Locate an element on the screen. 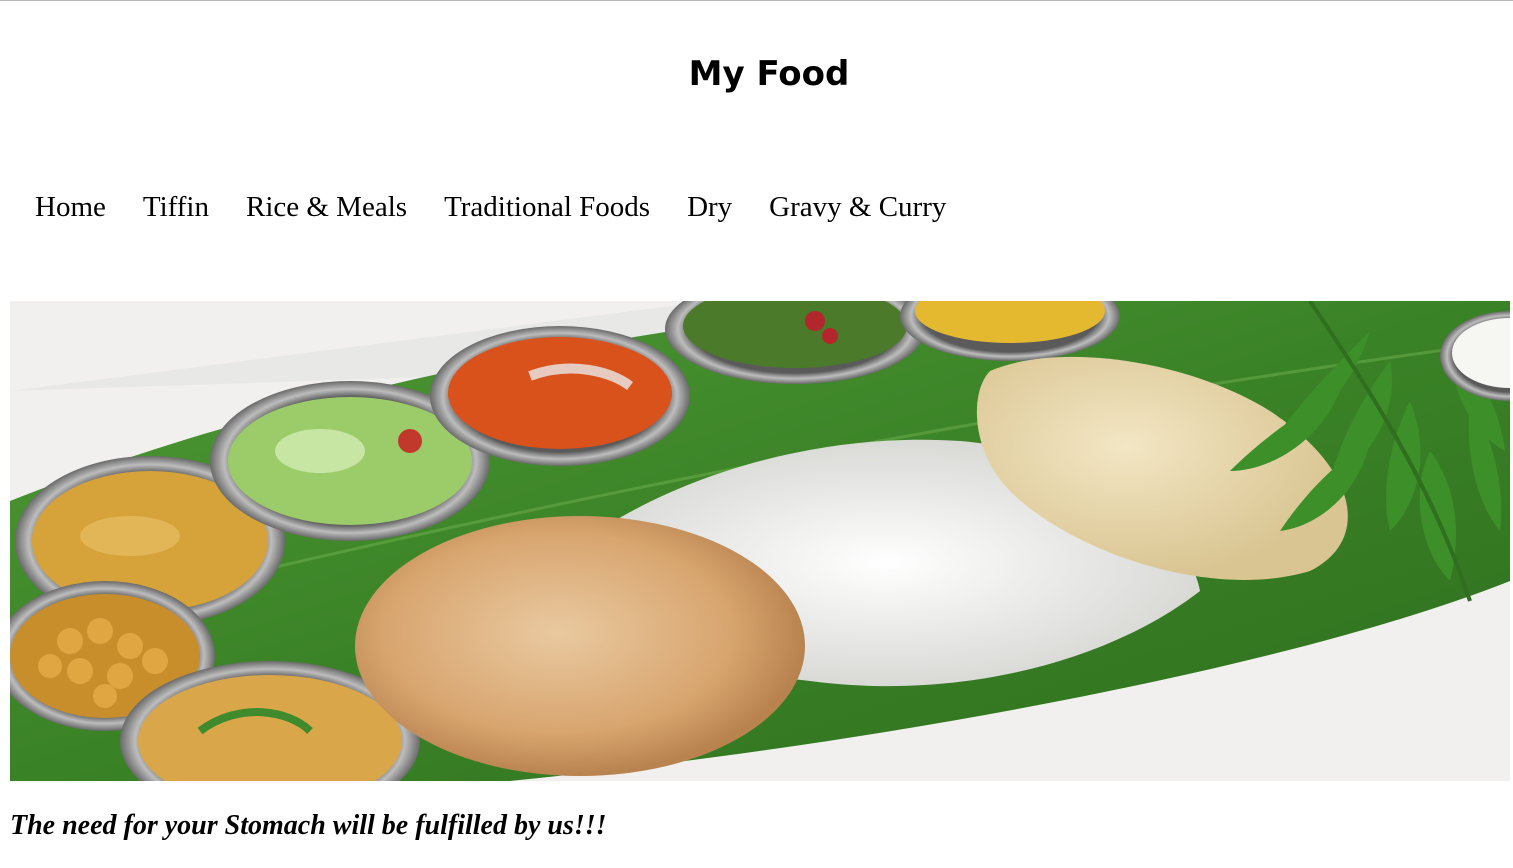 The height and width of the screenshot is (868, 1513). nav-link-traditional-foods: Traditional Foods is located at coordinates (547, 207).